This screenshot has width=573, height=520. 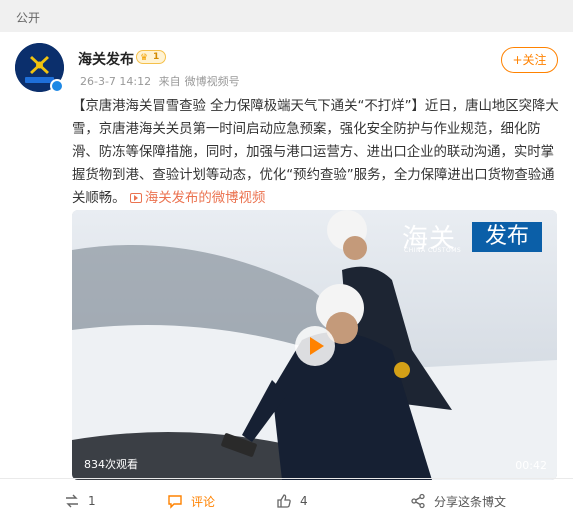 What do you see at coordinates (80, 501) in the screenshot?
I see `repost-button: 1` at bounding box center [80, 501].